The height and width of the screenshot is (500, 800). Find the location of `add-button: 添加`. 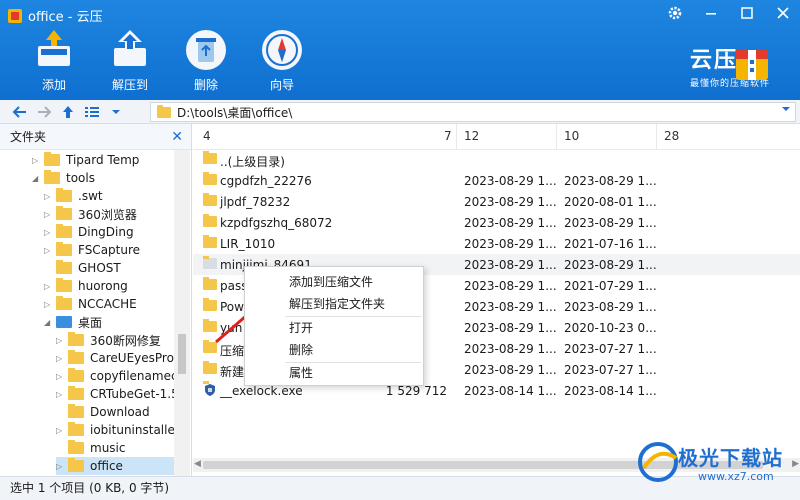

add-button: 添加 is located at coordinates (54, 60).